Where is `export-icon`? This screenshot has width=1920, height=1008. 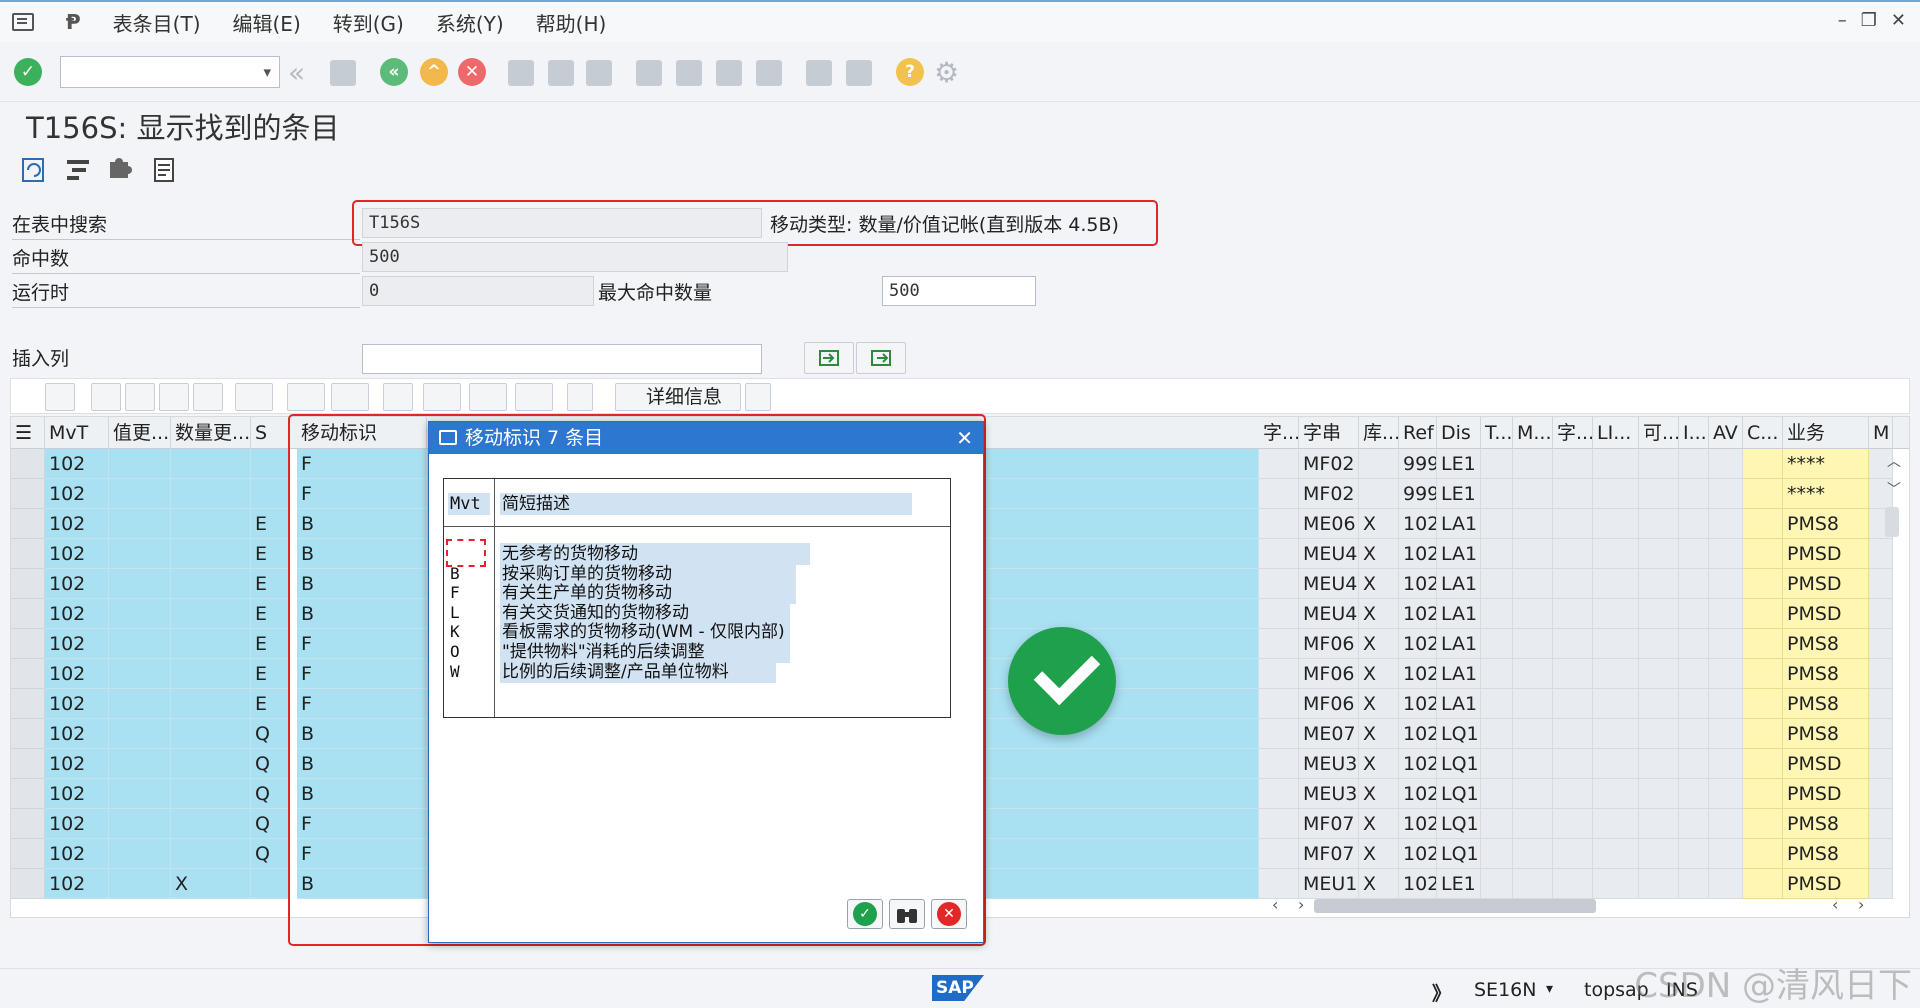 export-icon is located at coordinates (488, 397).